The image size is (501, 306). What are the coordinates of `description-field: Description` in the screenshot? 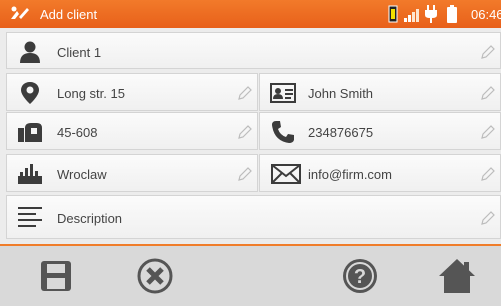 It's located at (253, 217).